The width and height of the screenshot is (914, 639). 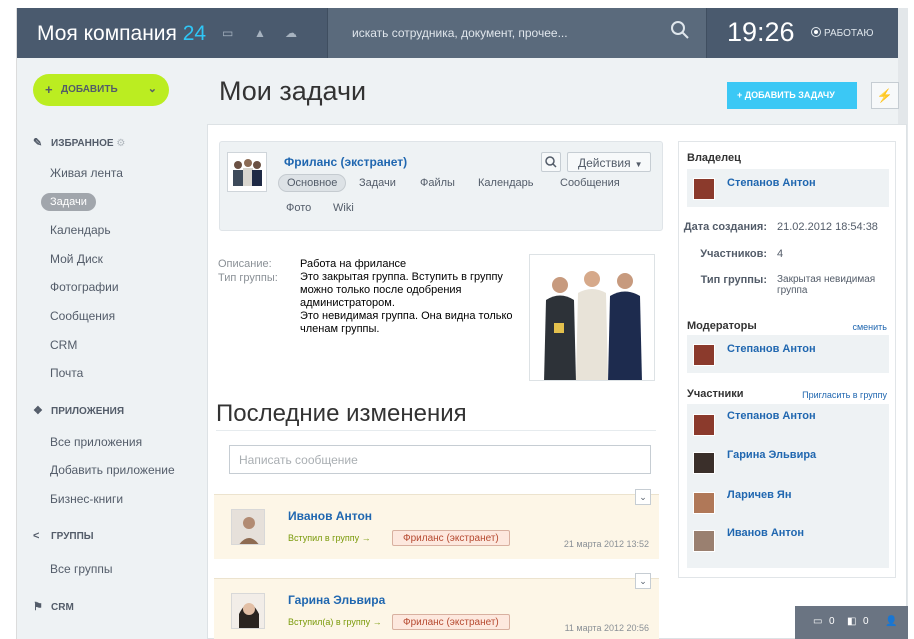 I want to click on sidebar-item-add-app: Добавить приложение, so click(x=112, y=470).